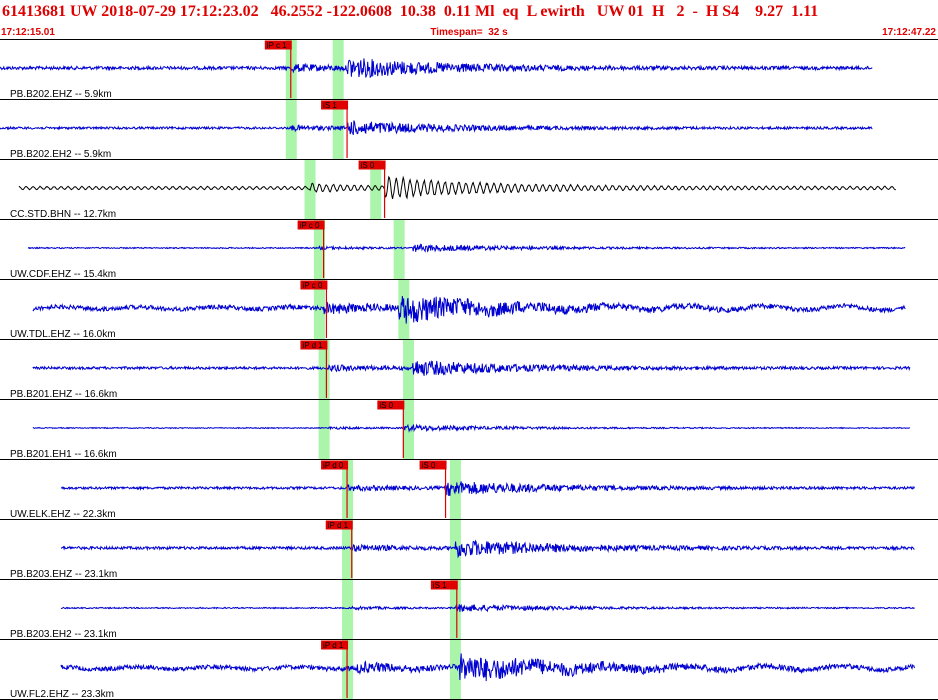 This screenshot has width=938, height=700. I want to click on end-time-label: 17:12:47.22, so click(909, 32).